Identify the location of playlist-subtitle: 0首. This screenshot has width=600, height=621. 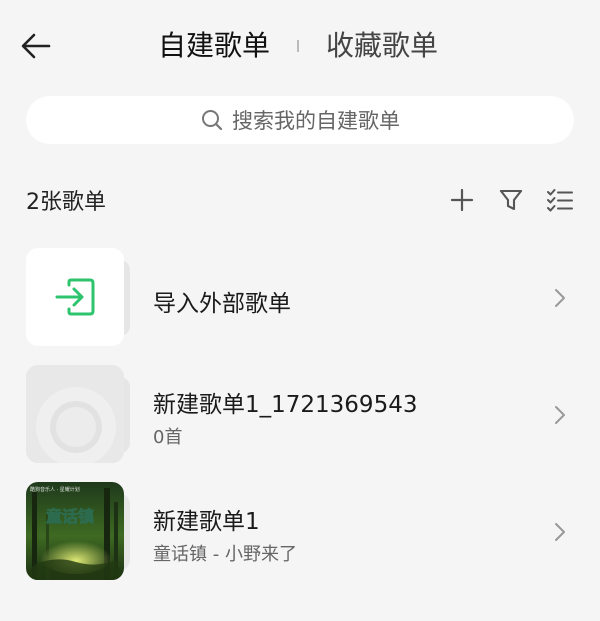
(168, 437).